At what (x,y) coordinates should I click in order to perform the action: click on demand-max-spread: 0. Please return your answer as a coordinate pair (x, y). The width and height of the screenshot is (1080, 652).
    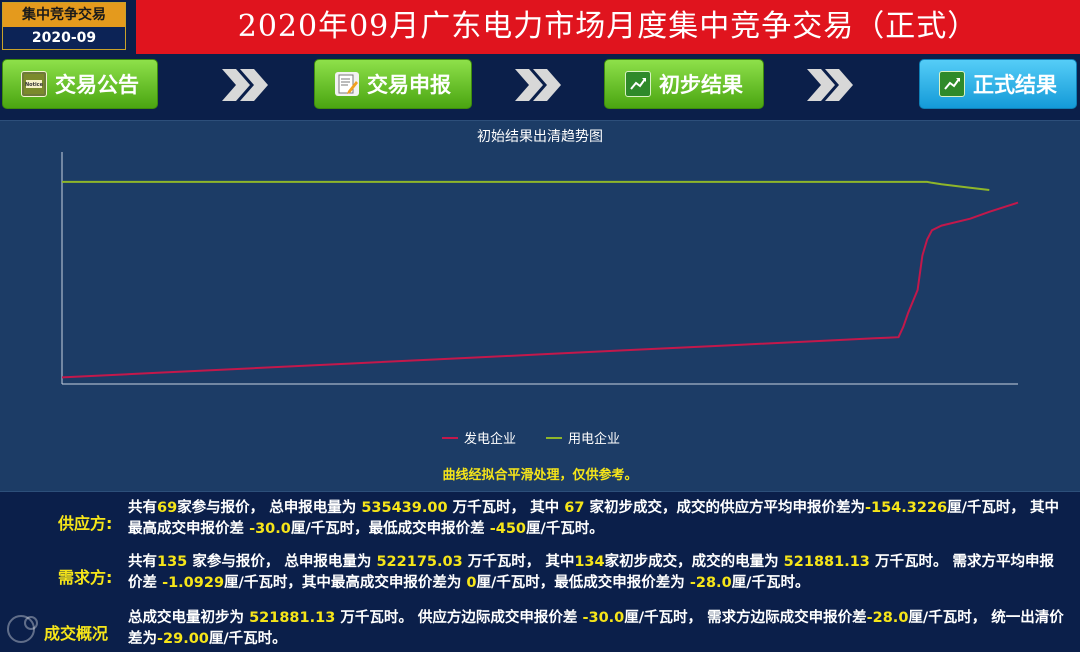
    Looking at the image, I should click on (471, 583).